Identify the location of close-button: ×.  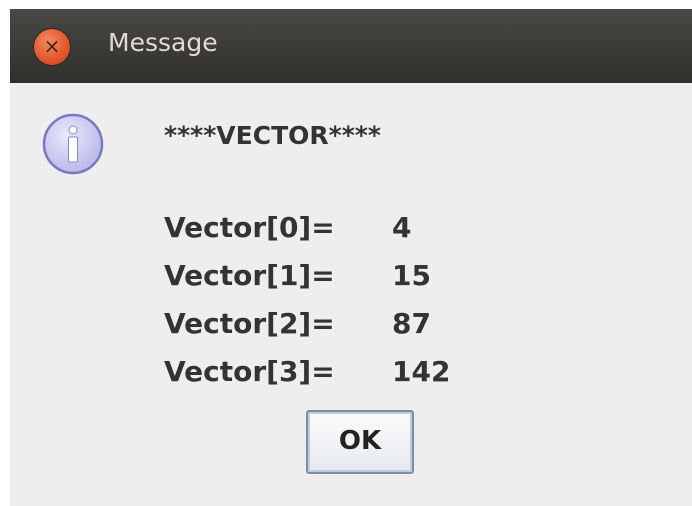
(52, 47).